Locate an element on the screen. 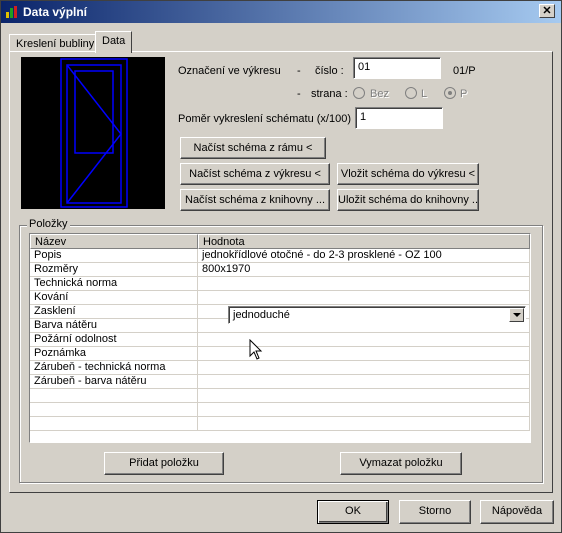 The width and height of the screenshot is (562, 533). chevron-down-icon is located at coordinates (517, 315).